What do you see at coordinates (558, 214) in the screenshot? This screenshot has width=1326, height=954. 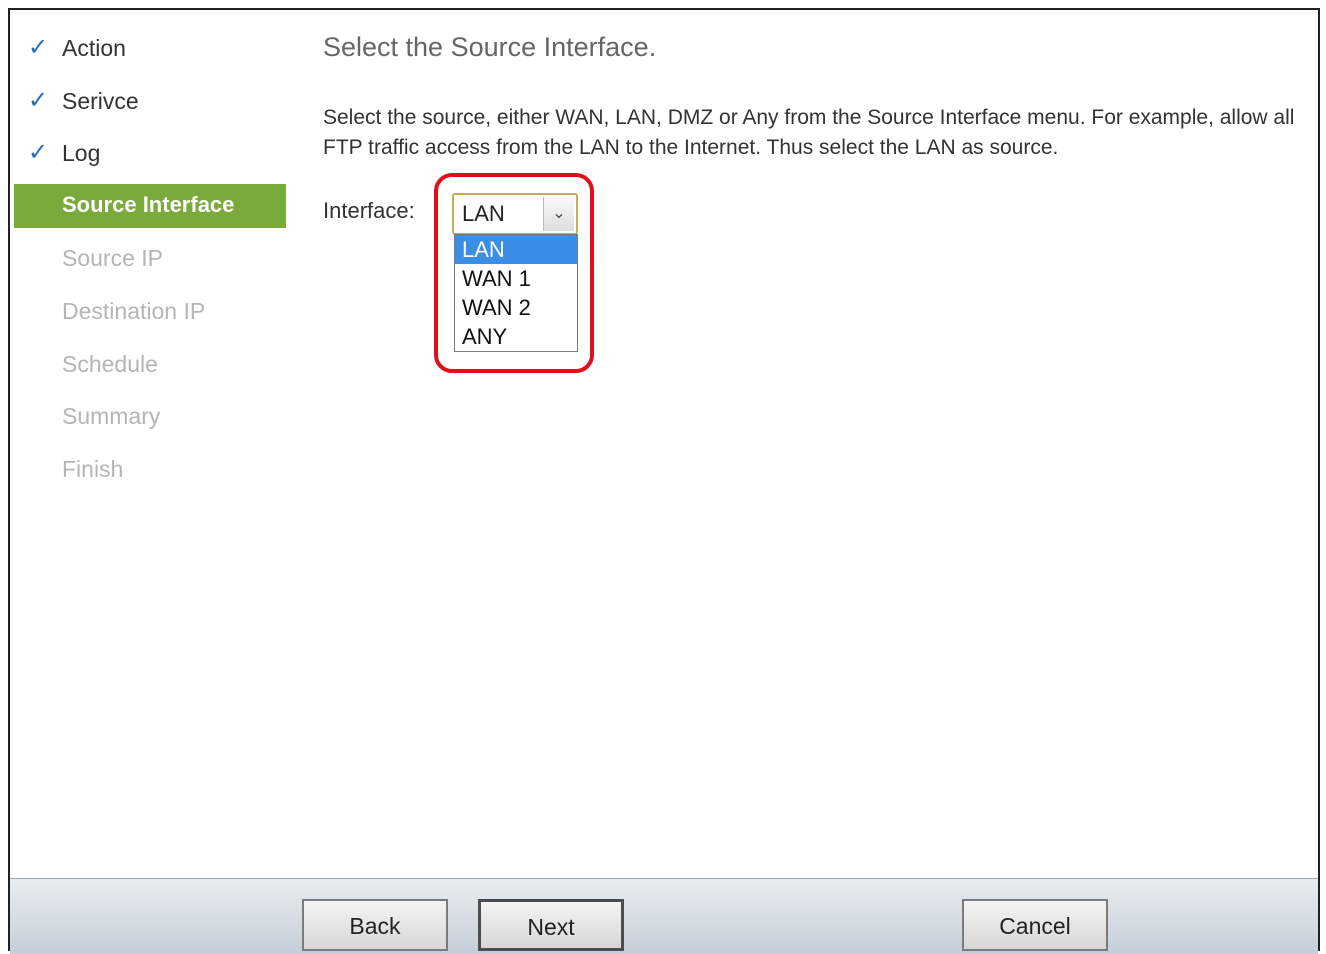 I see `chevron-down-icon: ⌄` at bounding box center [558, 214].